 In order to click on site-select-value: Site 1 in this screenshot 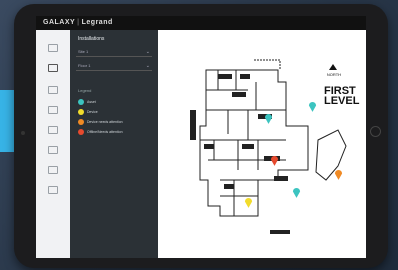, I will do `click(83, 51)`.